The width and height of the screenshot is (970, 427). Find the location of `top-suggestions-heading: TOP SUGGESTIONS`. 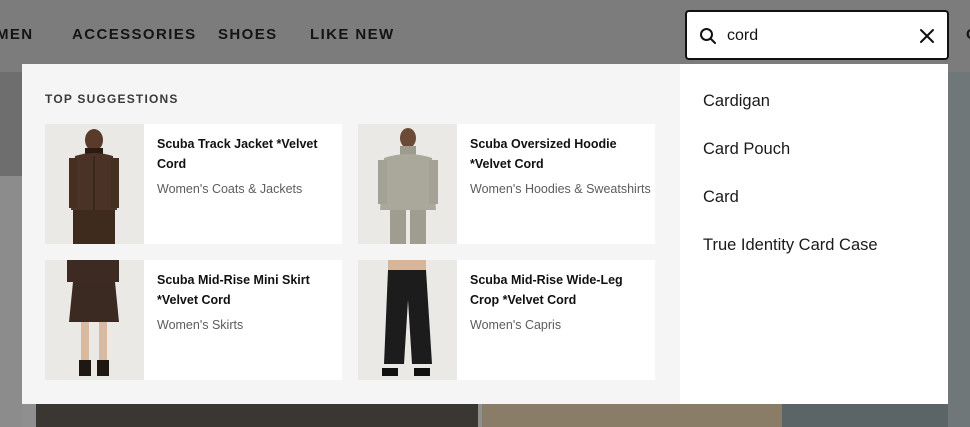

top-suggestions-heading: TOP SUGGESTIONS is located at coordinates (112, 99).